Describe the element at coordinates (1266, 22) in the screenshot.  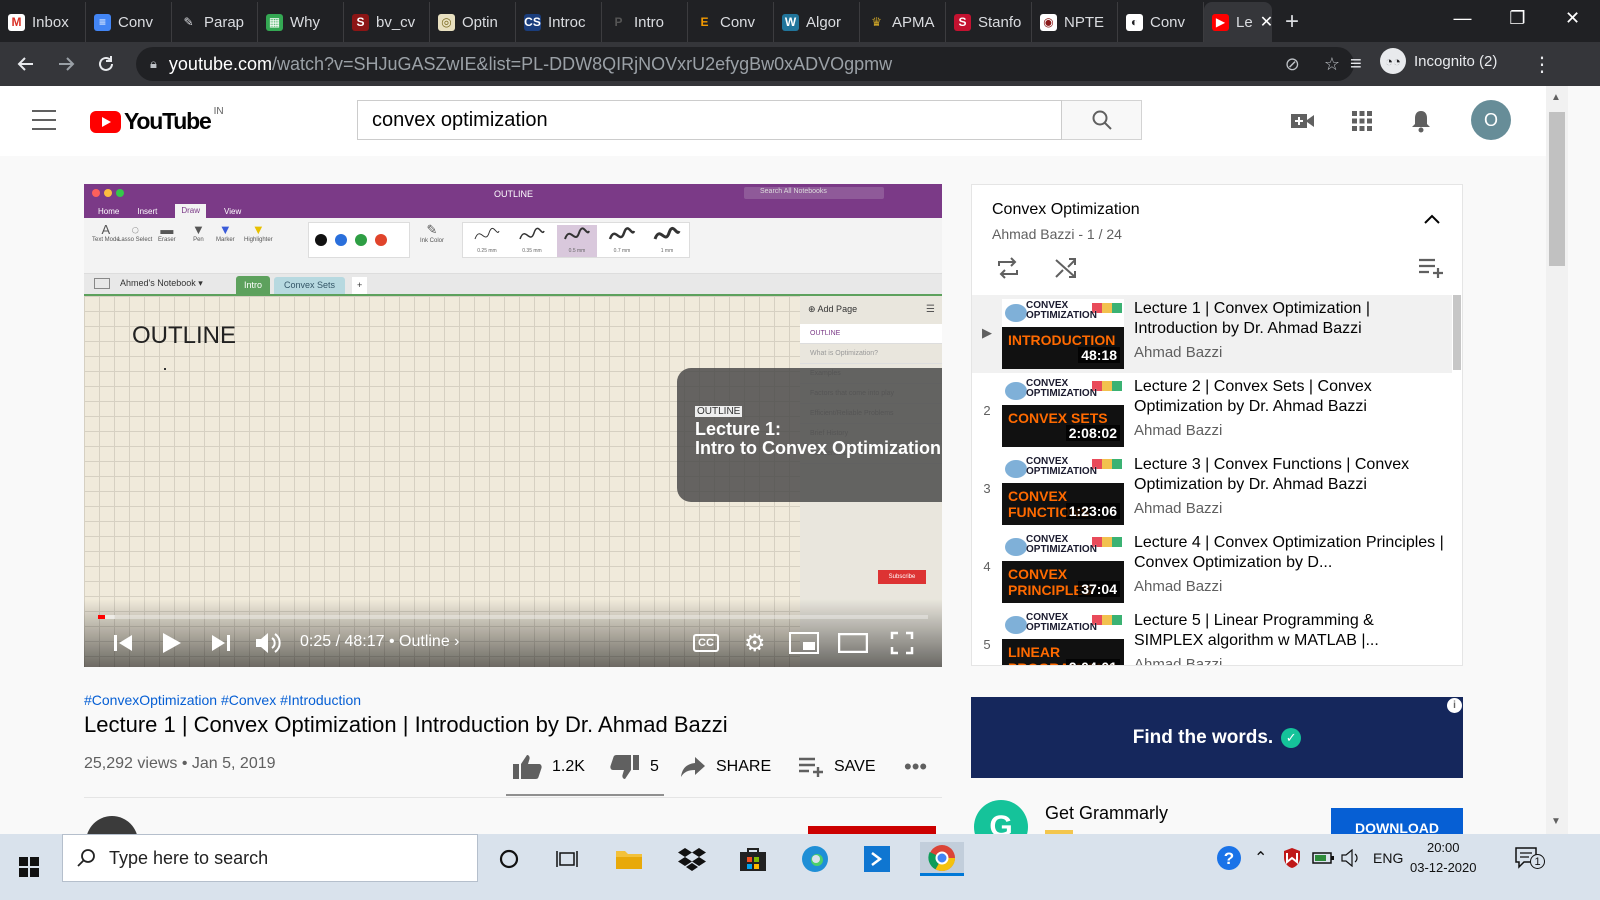
I see `close-tab-icon: ✕` at that location.